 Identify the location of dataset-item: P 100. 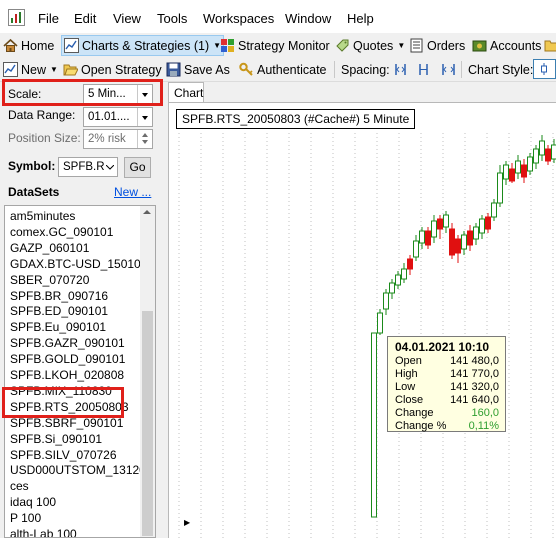
(25, 518).